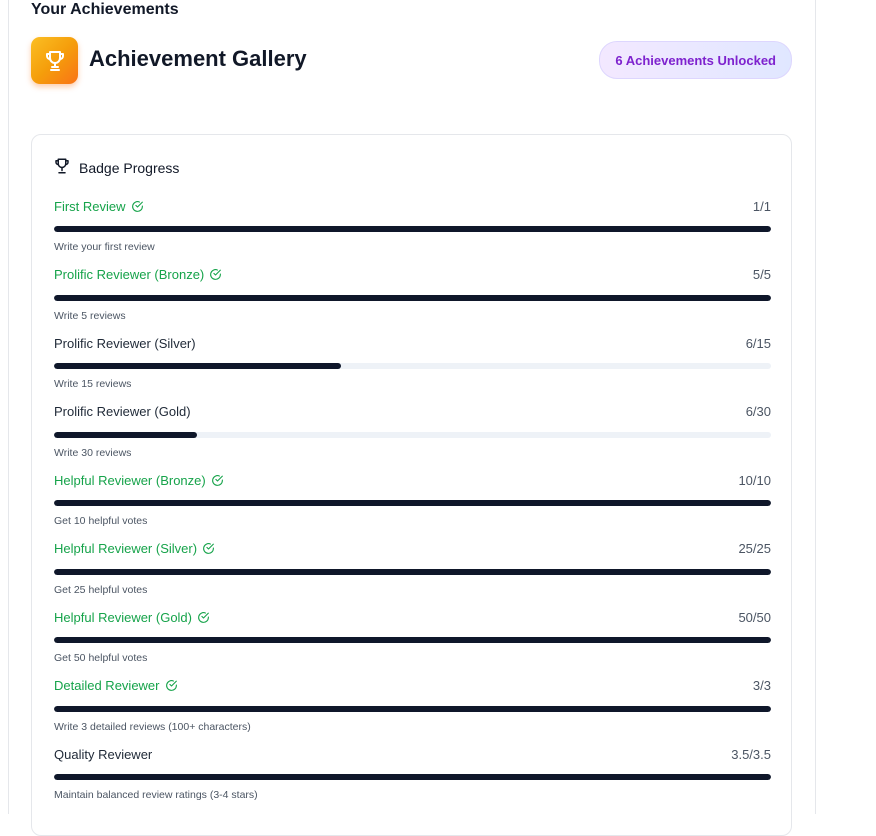 The width and height of the screenshot is (876, 836). What do you see at coordinates (129, 274) in the screenshot?
I see `badge-name-label: Prolific Reviewer (Bronze)` at bounding box center [129, 274].